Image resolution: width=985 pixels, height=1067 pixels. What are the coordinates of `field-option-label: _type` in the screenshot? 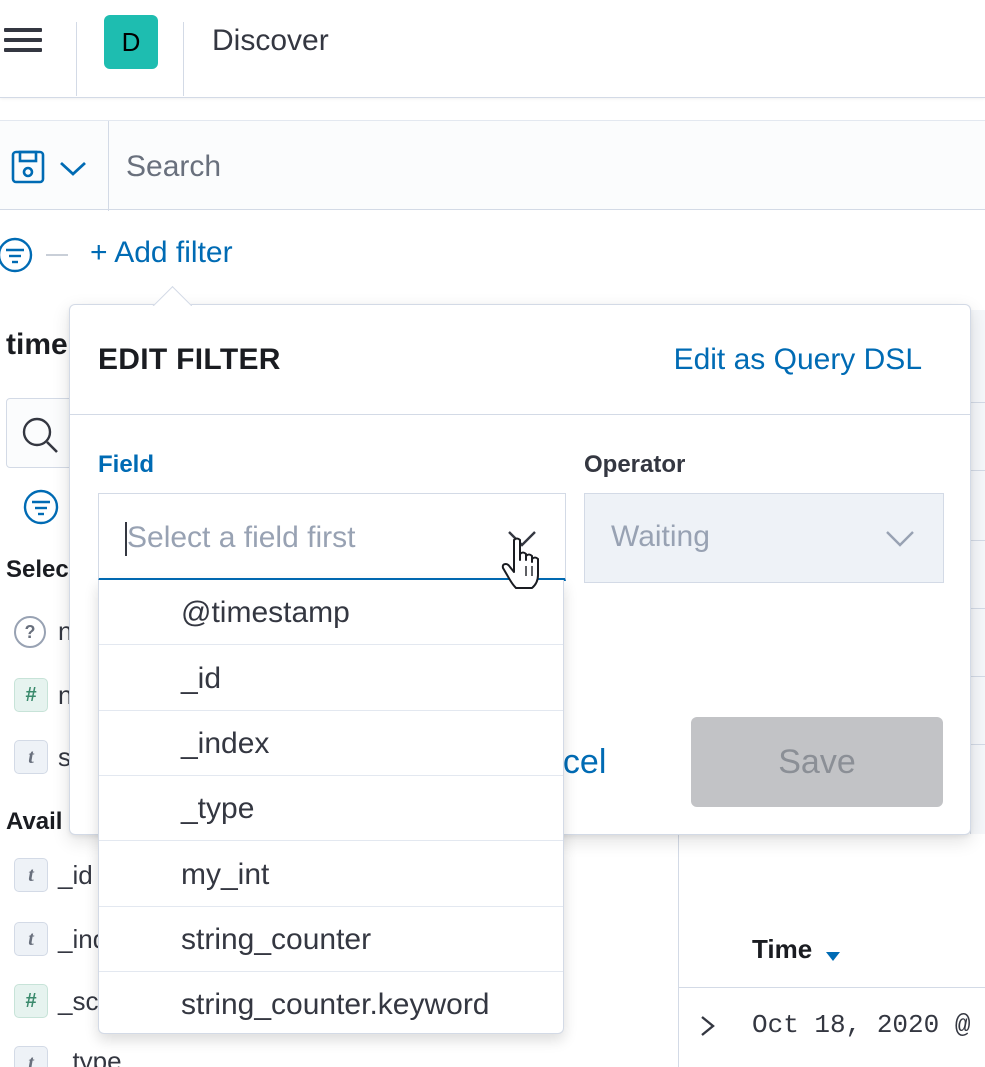 It's located at (218, 808).